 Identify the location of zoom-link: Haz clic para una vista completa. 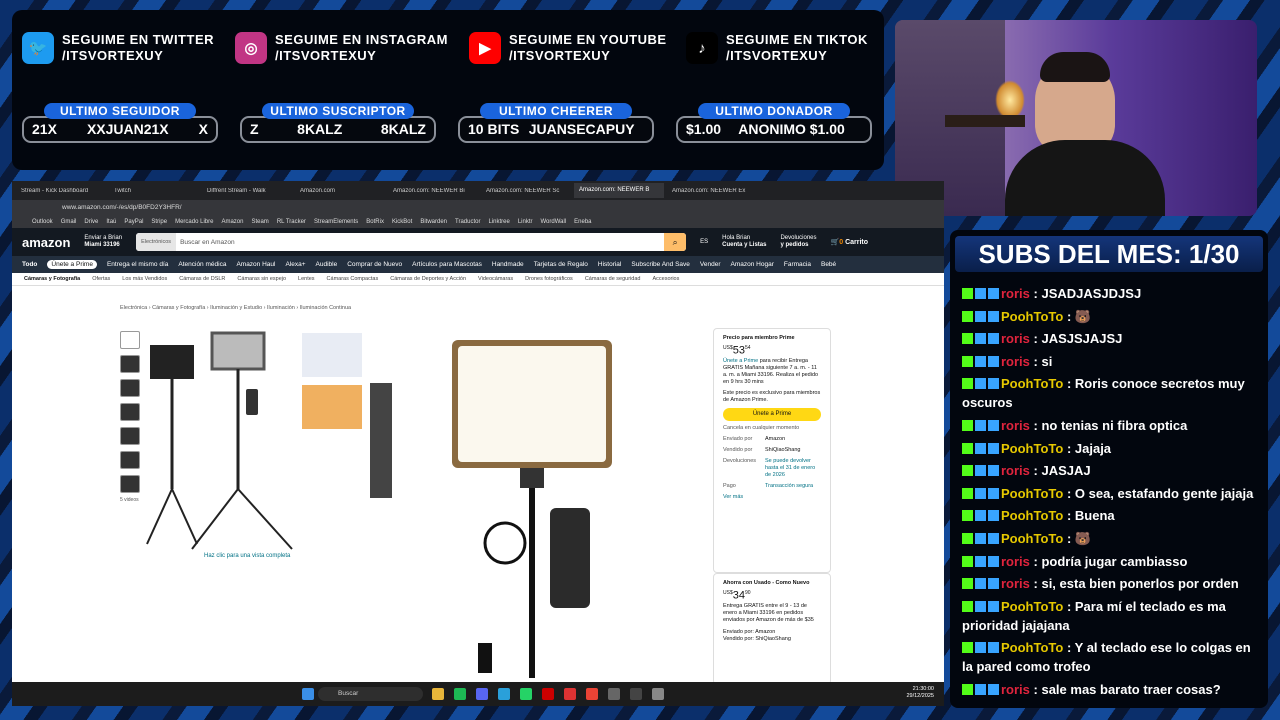
(247, 556).